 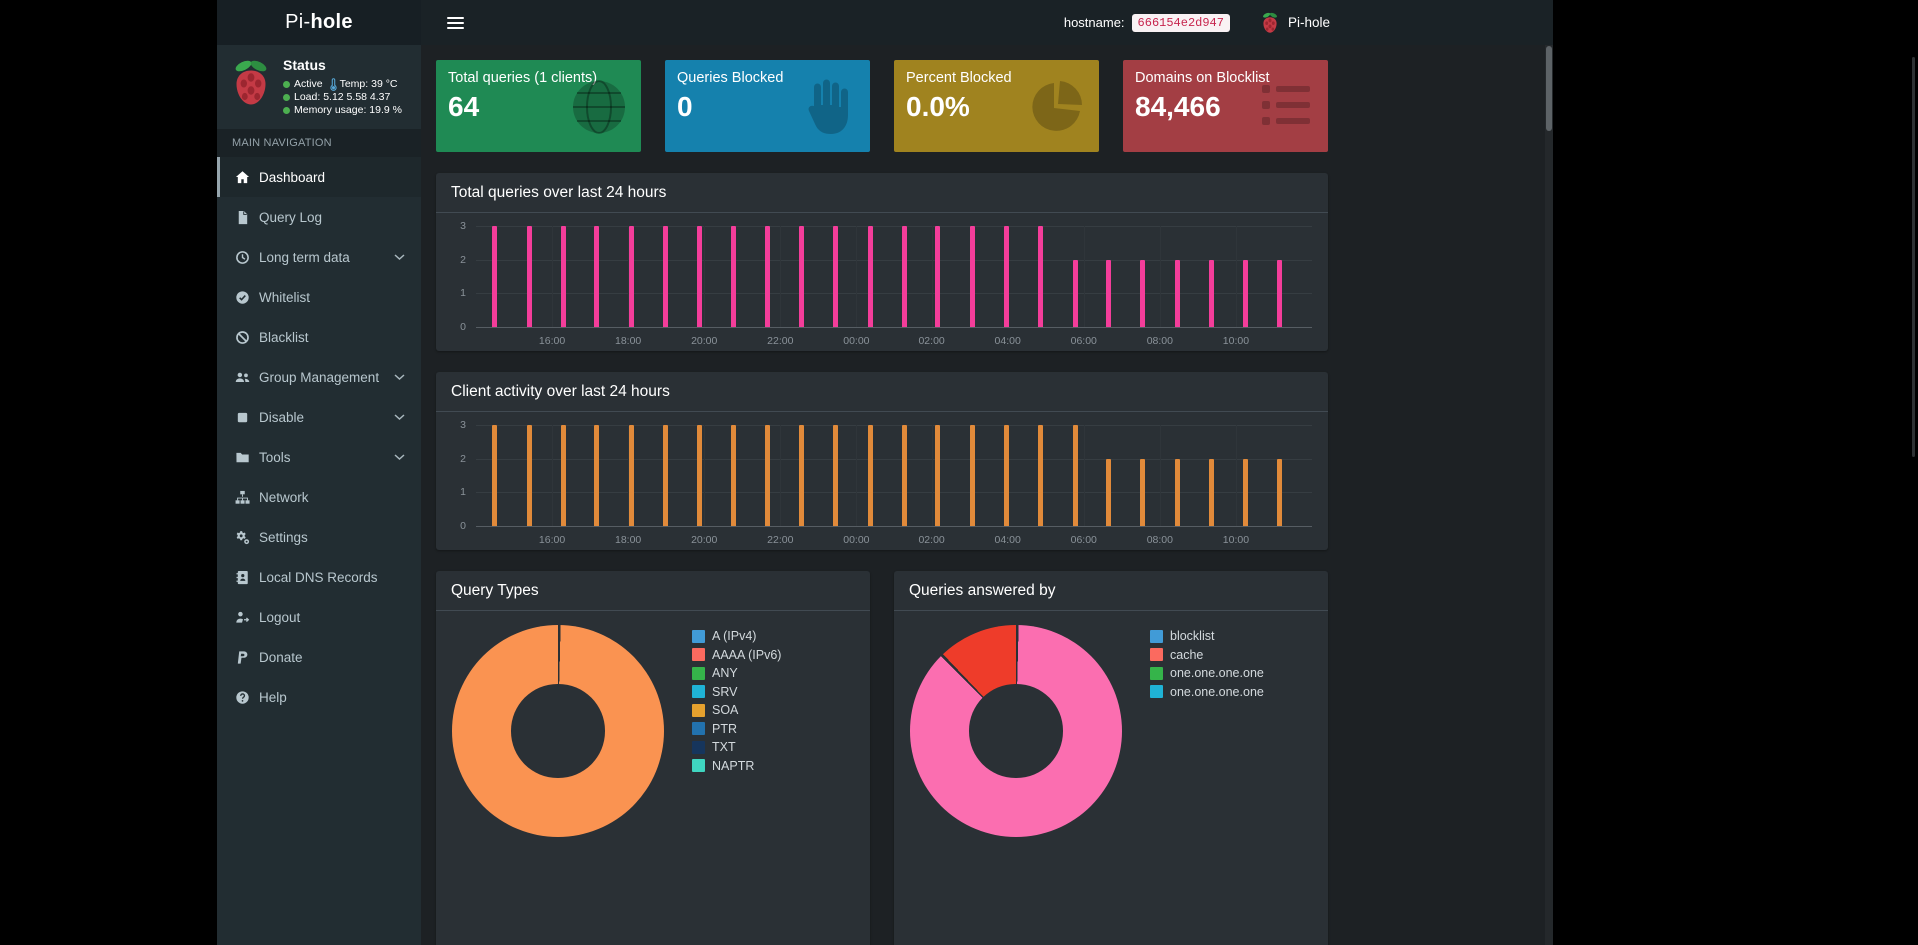 What do you see at coordinates (1156, 692) in the screenshot?
I see `legend-swatch` at bounding box center [1156, 692].